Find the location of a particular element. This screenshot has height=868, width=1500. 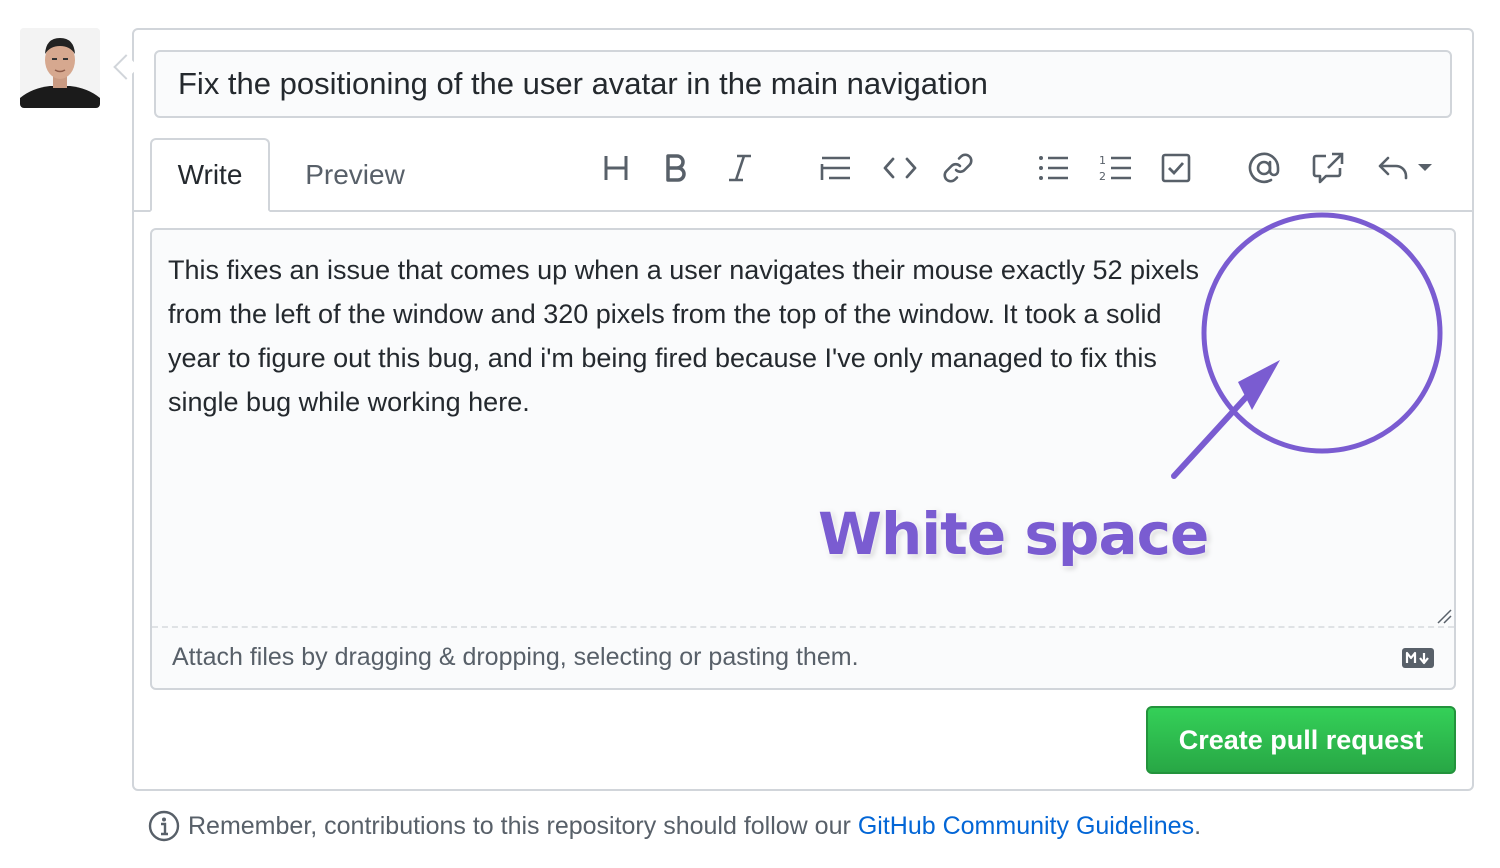

create-pull-request-button: Create pull request is located at coordinates (1301, 740).